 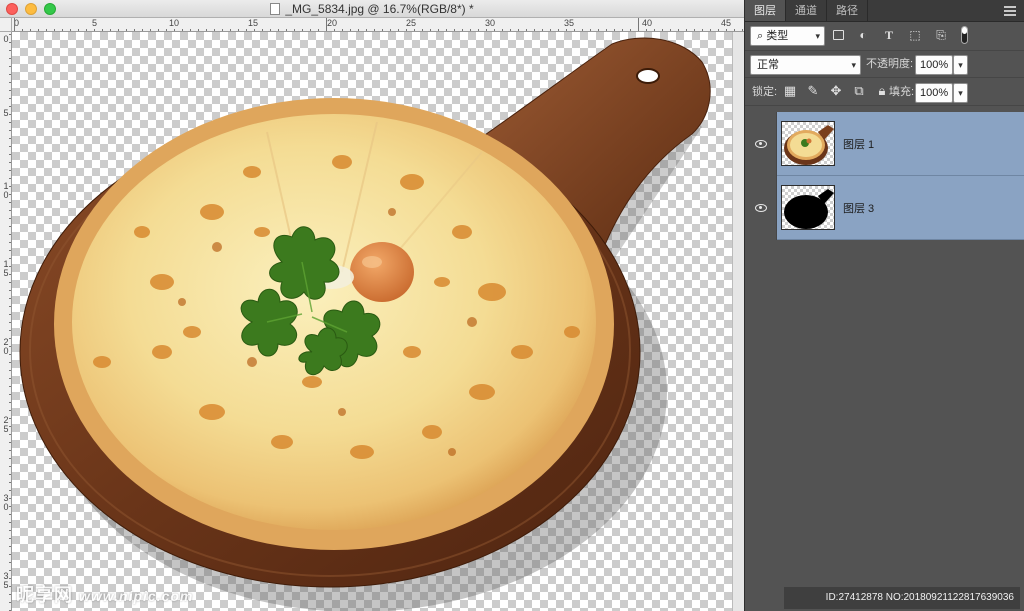 What do you see at coordinates (884, 11) in the screenshot?
I see `panel-tabs: 图层 通道 路径` at bounding box center [884, 11].